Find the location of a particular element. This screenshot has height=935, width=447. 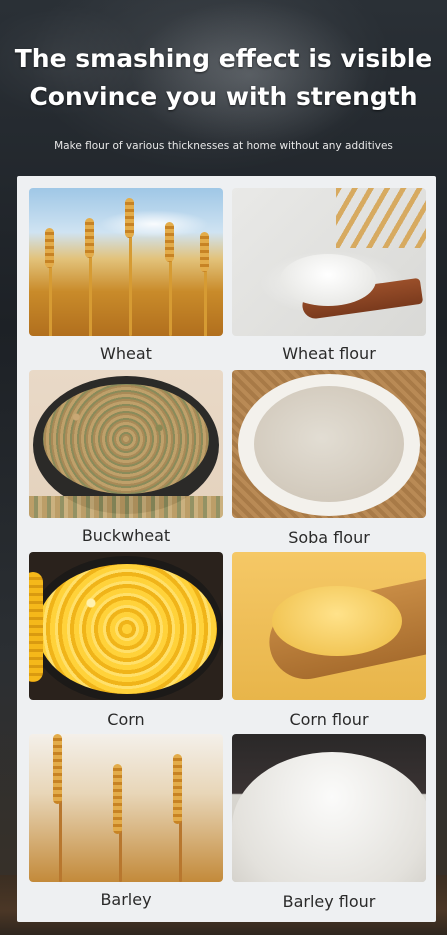

barley-image is located at coordinates (126, 808).